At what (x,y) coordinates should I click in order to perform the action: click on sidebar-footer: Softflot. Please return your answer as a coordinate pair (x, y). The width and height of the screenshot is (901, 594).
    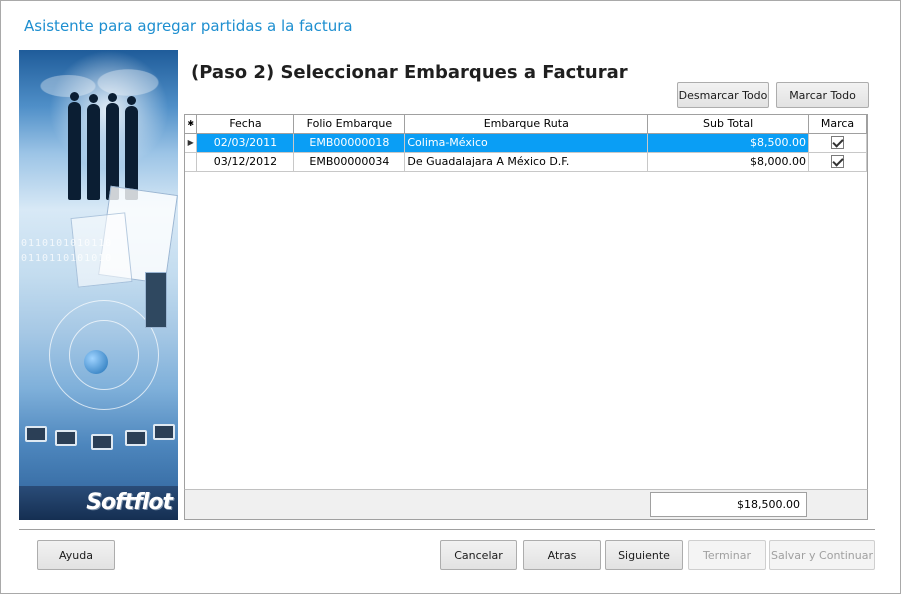
    Looking at the image, I should click on (98, 503).